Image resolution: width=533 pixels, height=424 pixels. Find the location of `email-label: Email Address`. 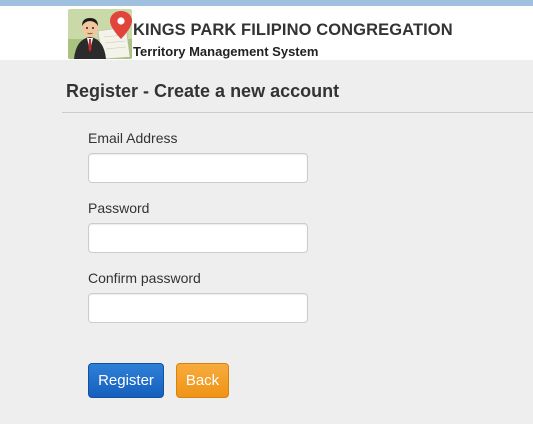

email-label: Email Address is located at coordinates (133, 138).